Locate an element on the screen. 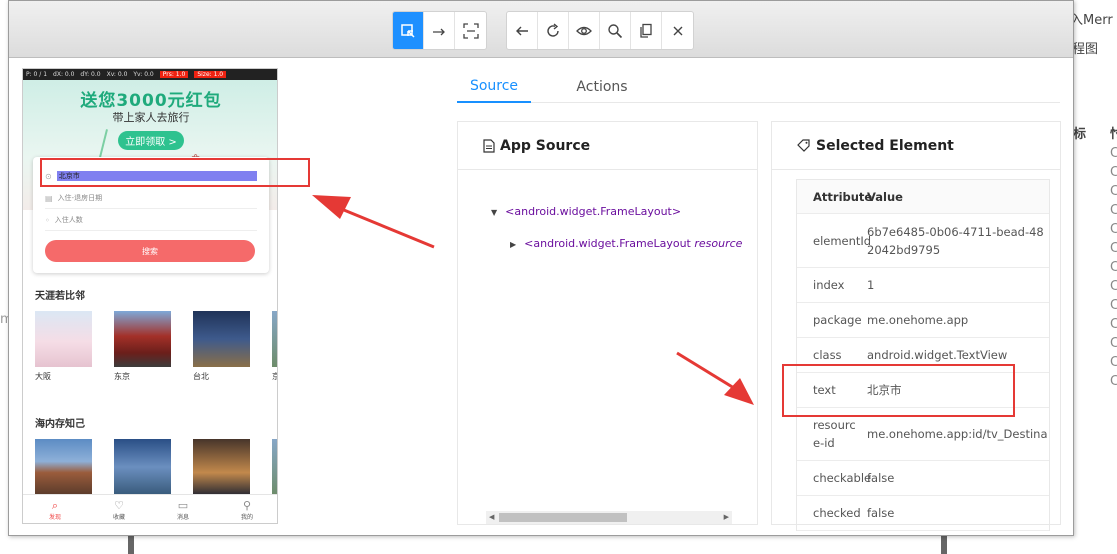  arrow-to-phone-field is located at coordinates (373, 222).